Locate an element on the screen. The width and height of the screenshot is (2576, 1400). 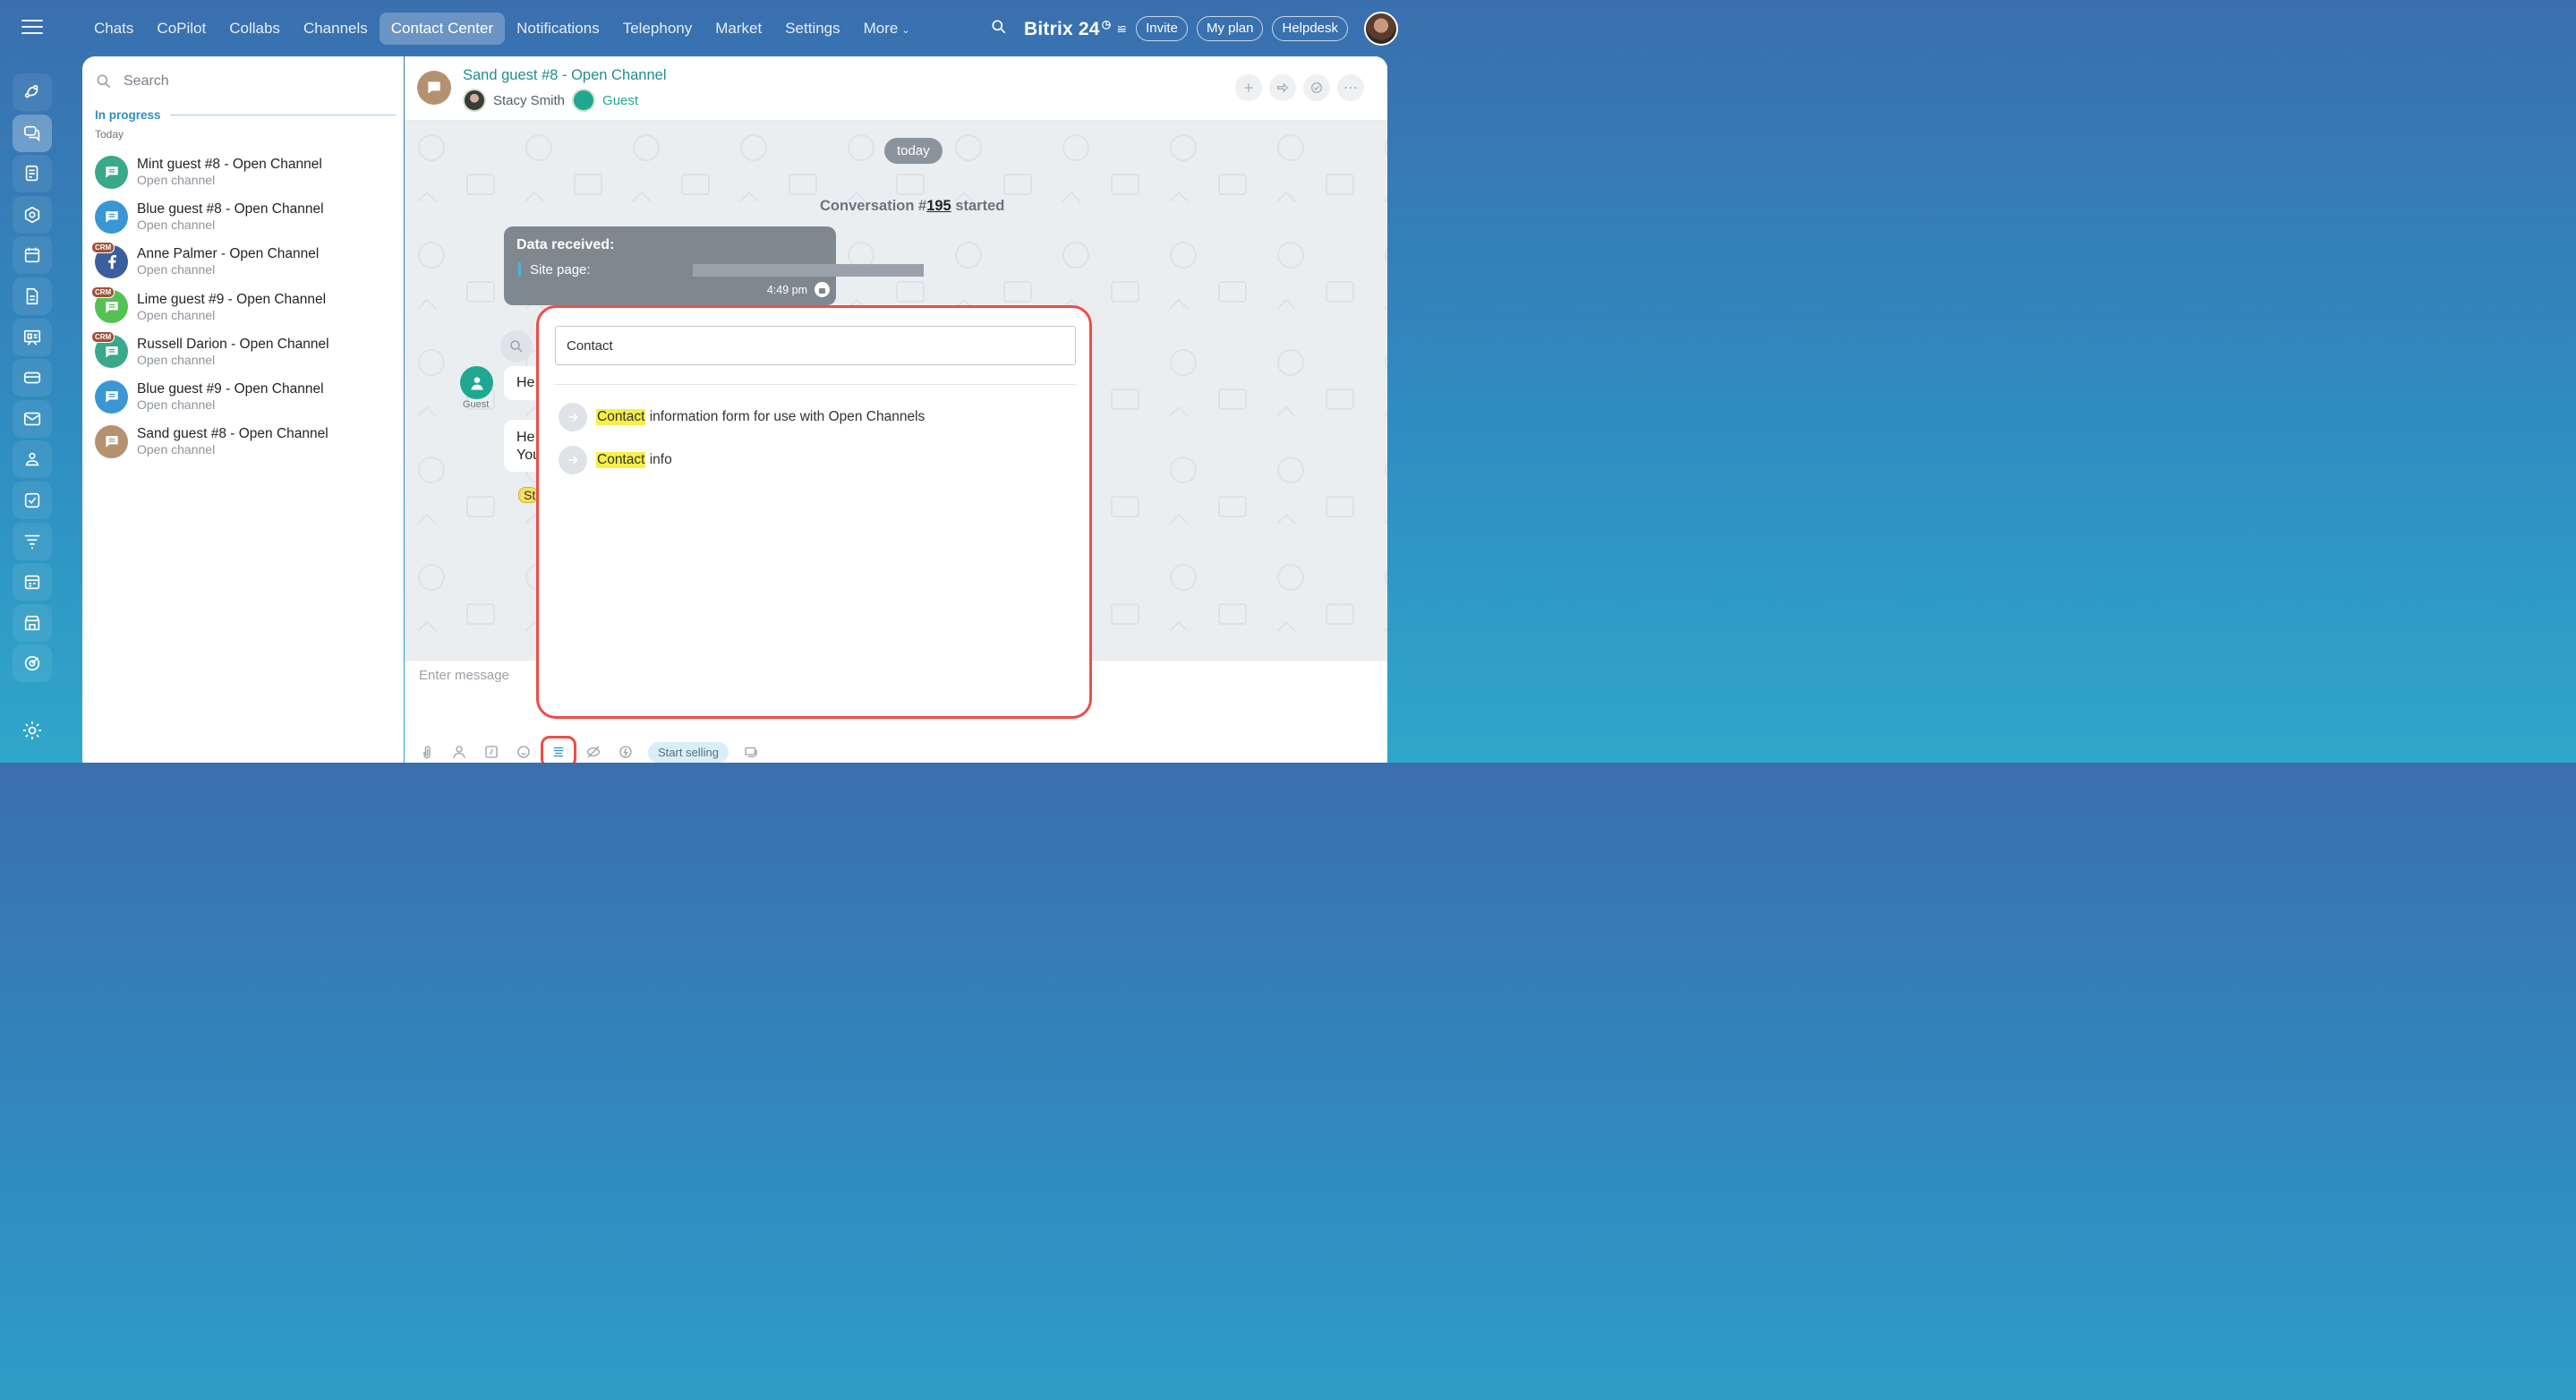
chat-bubble-icon: CRM is located at coordinates (109, 350).